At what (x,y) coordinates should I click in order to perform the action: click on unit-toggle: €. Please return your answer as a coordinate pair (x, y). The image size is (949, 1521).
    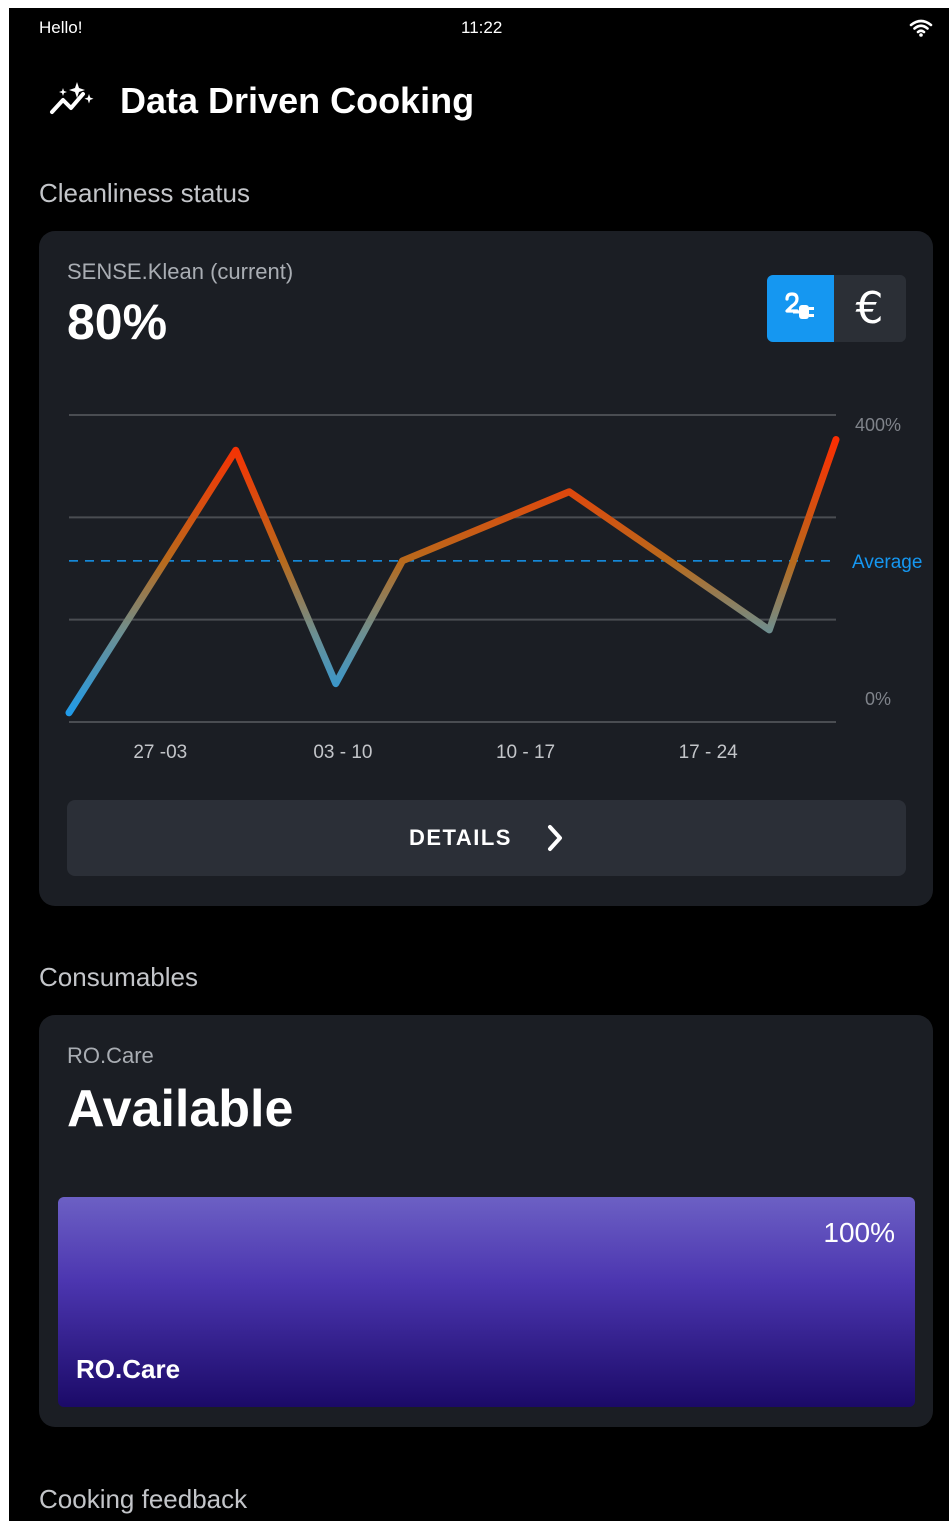
    Looking at the image, I should click on (836, 308).